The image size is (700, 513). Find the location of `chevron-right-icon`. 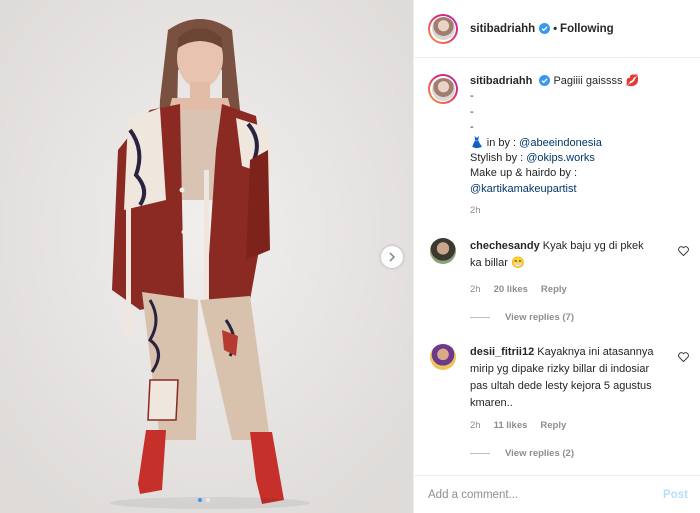

chevron-right-icon is located at coordinates (392, 257).